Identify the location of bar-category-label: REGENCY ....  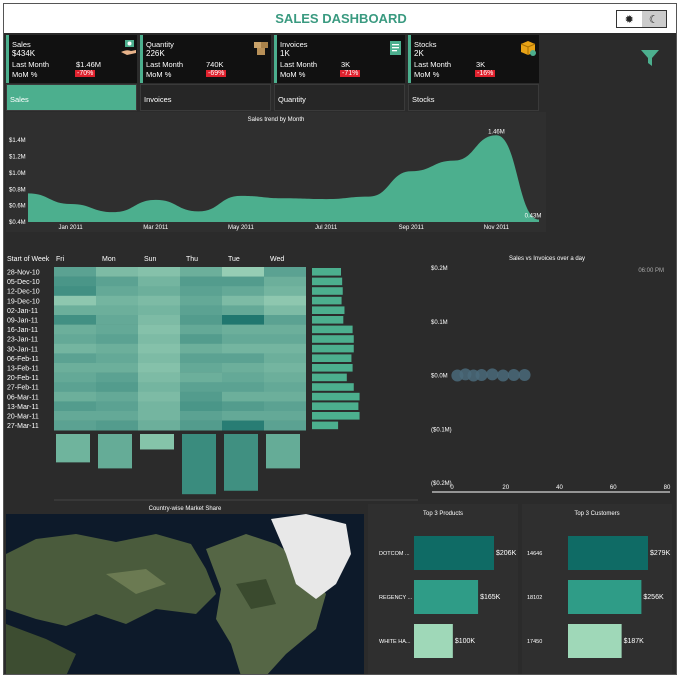
(396, 598).